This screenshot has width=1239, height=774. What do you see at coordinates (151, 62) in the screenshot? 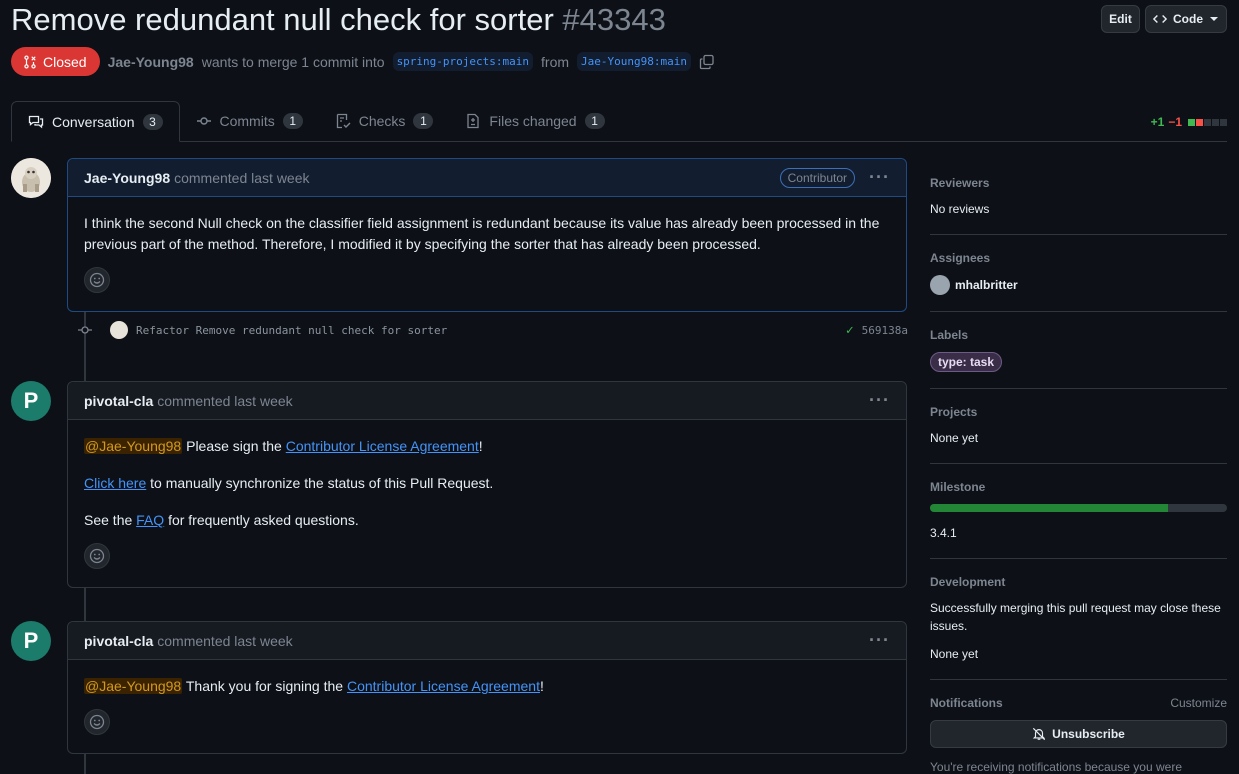
I see `pr-author-link: Jae-Young98` at bounding box center [151, 62].